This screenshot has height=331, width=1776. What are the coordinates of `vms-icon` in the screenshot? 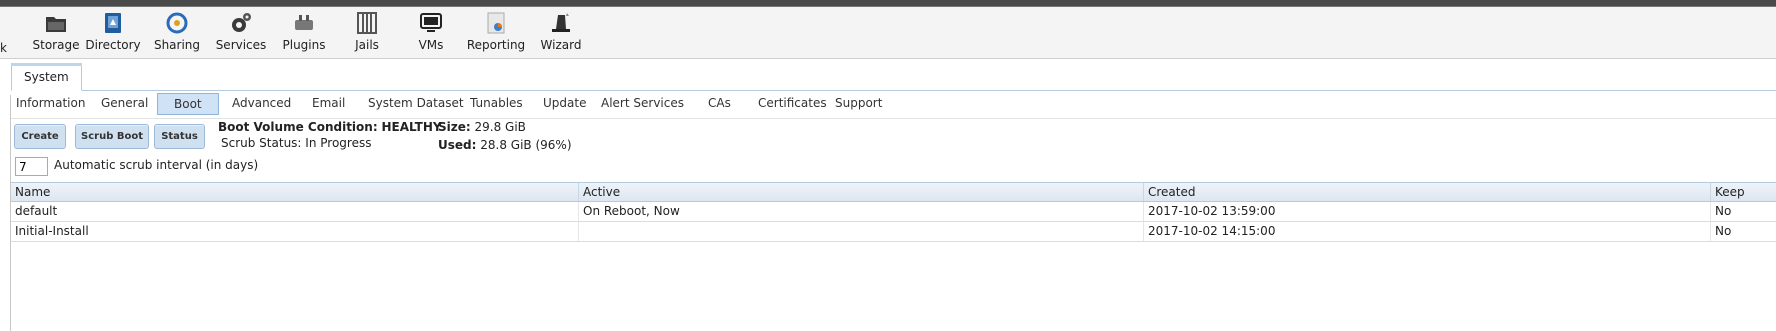 It's located at (431, 22).